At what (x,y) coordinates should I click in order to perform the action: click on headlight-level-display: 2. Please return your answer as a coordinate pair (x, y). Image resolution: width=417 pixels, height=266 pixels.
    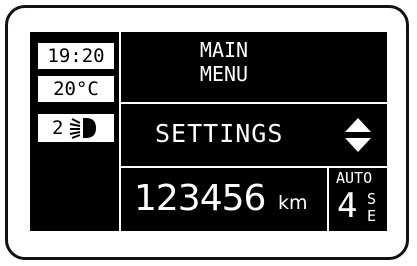
    Looking at the image, I should click on (76, 128).